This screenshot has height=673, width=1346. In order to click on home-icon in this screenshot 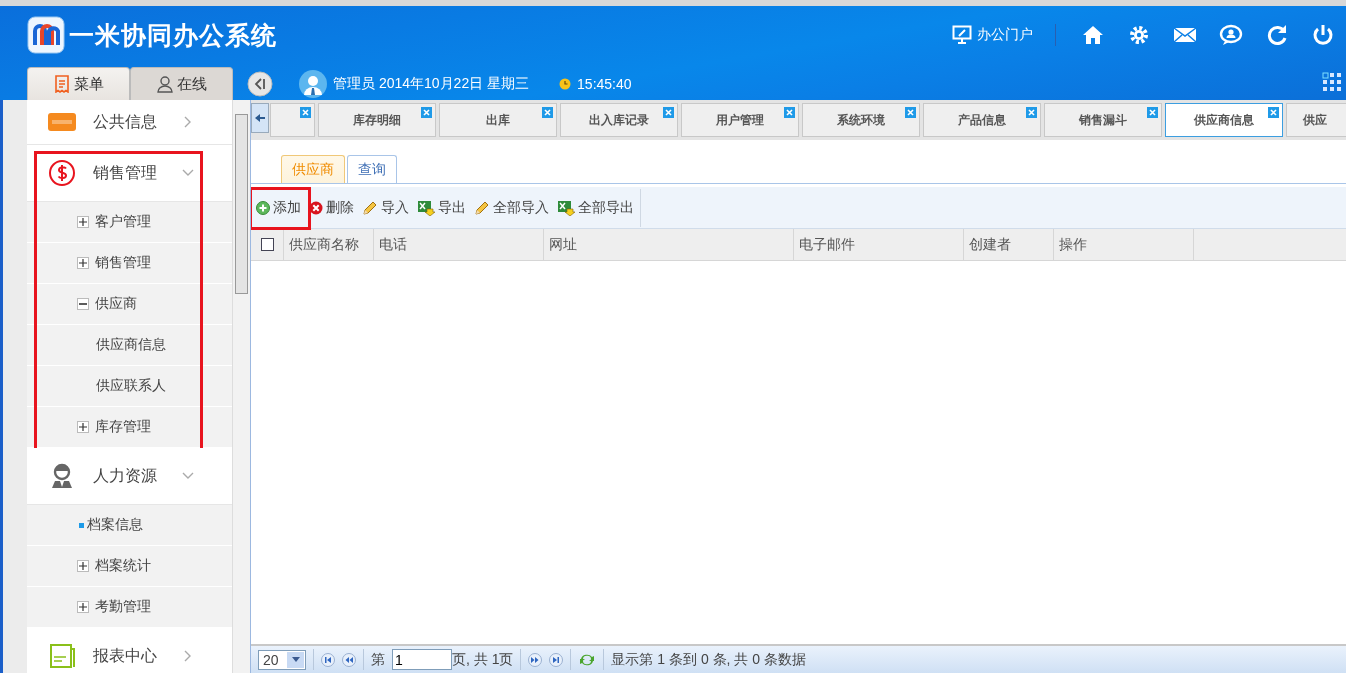, I will do `click(1093, 35)`.